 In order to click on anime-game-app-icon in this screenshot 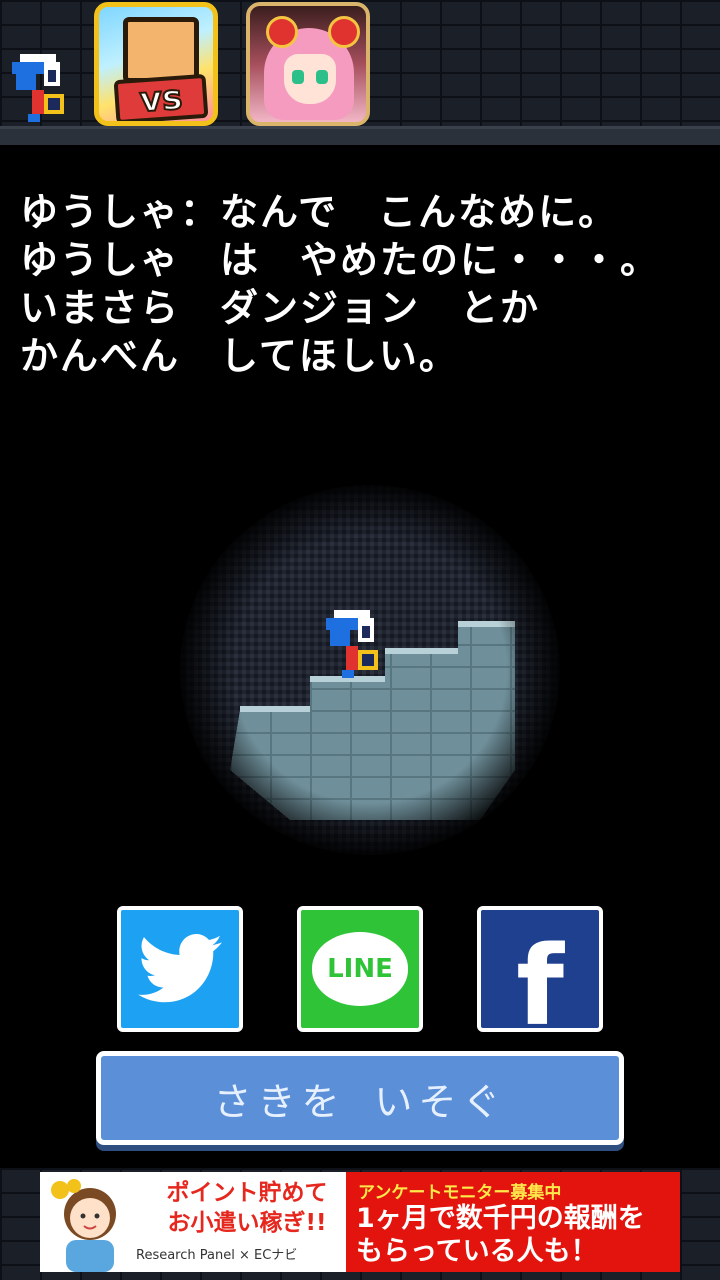, I will do `click(308, 64)`.